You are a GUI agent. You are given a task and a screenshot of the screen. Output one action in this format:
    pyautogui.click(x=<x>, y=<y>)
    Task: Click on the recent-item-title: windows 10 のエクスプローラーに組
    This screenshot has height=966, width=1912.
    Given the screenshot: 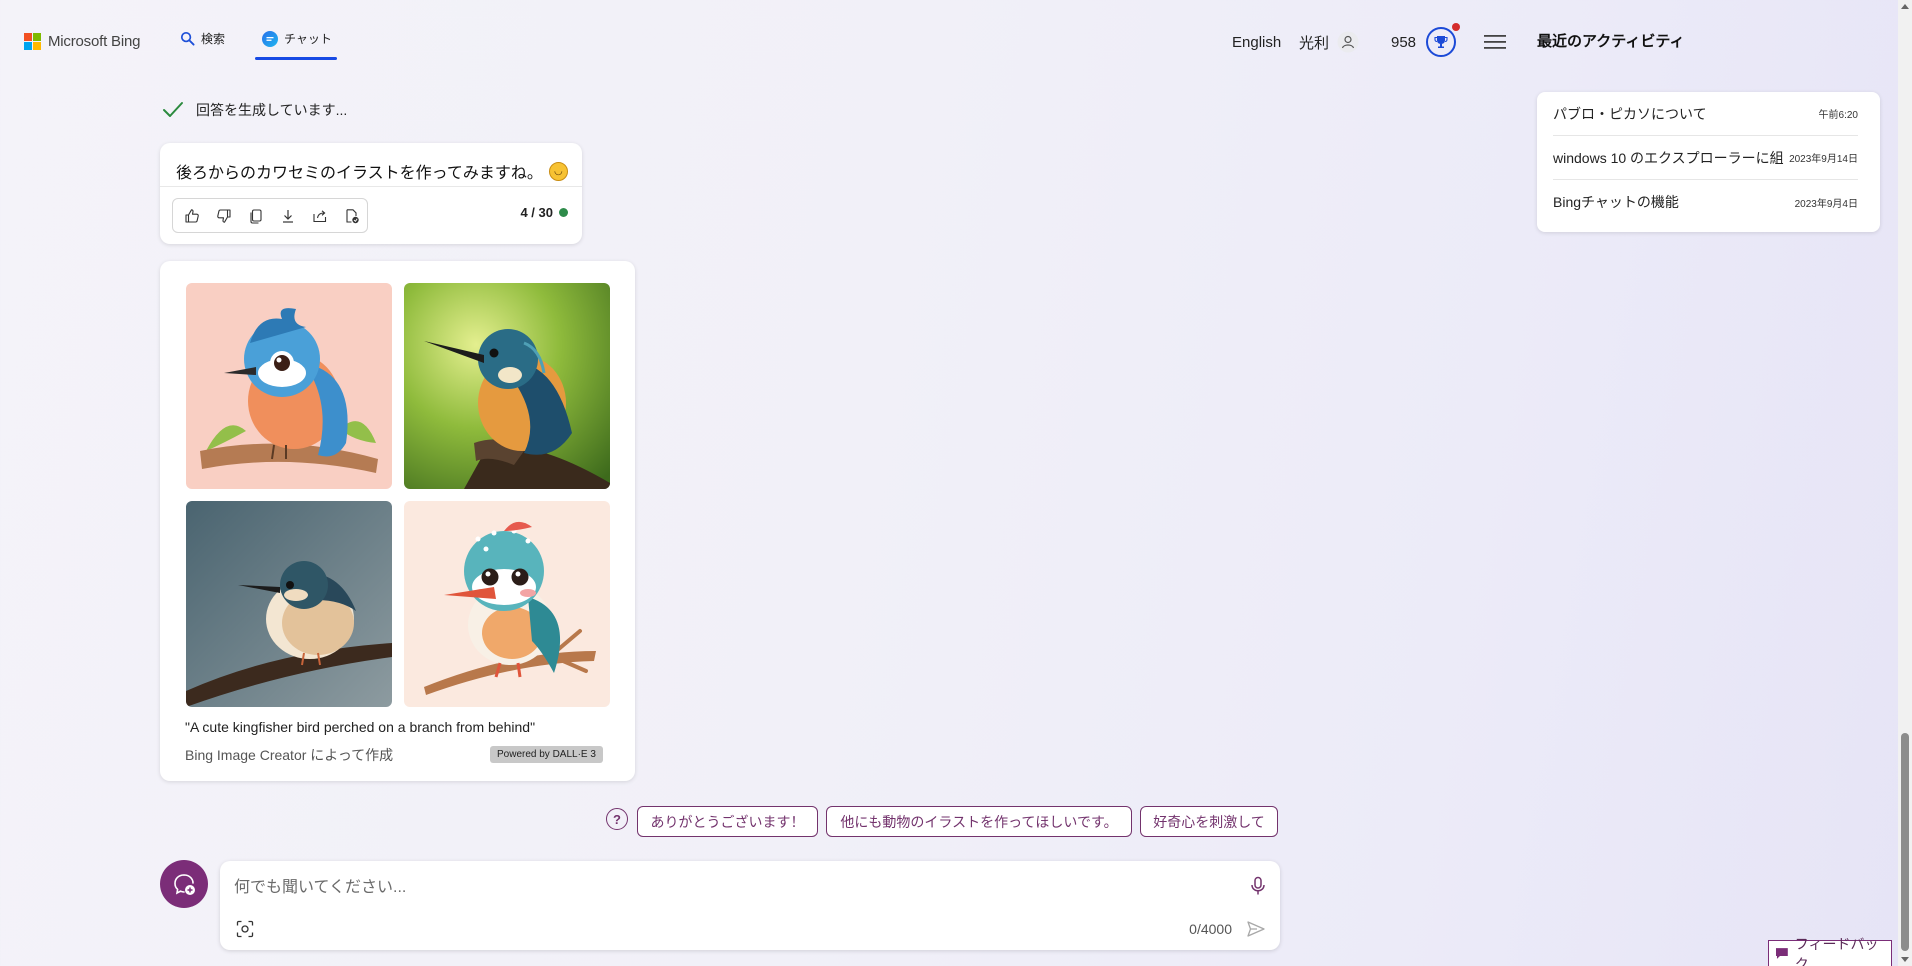 What is the action you would take?
    pyautogui.click(x=1668, y=157)
    